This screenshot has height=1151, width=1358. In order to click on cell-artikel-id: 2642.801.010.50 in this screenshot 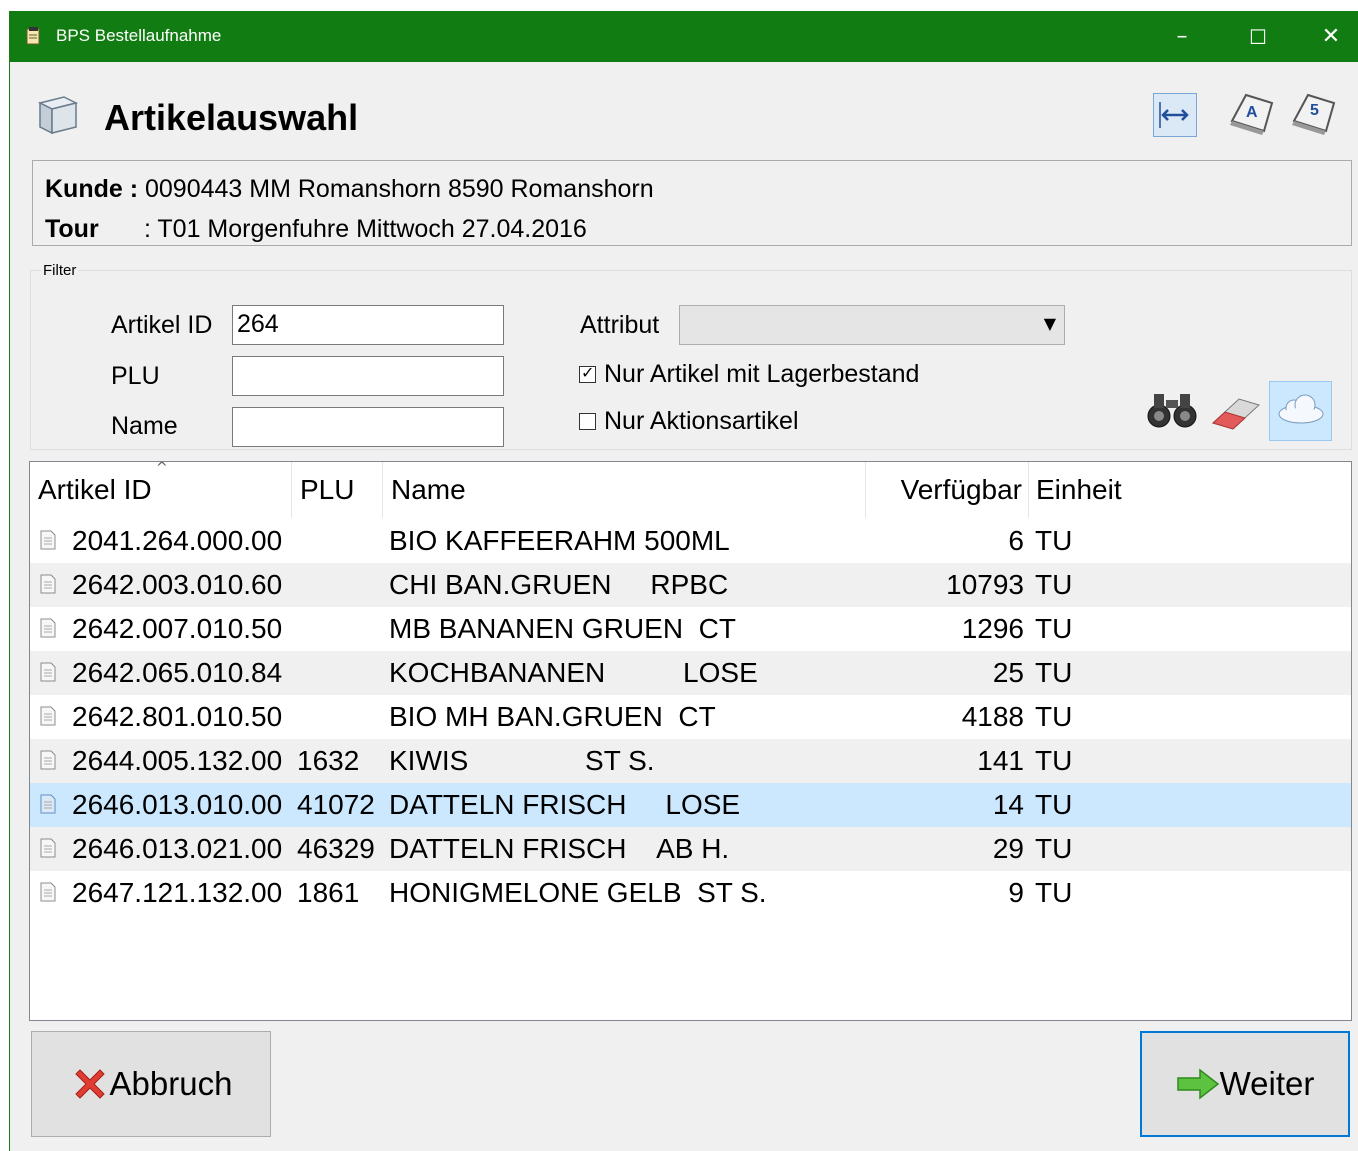, I will do `click(177, 716)`.